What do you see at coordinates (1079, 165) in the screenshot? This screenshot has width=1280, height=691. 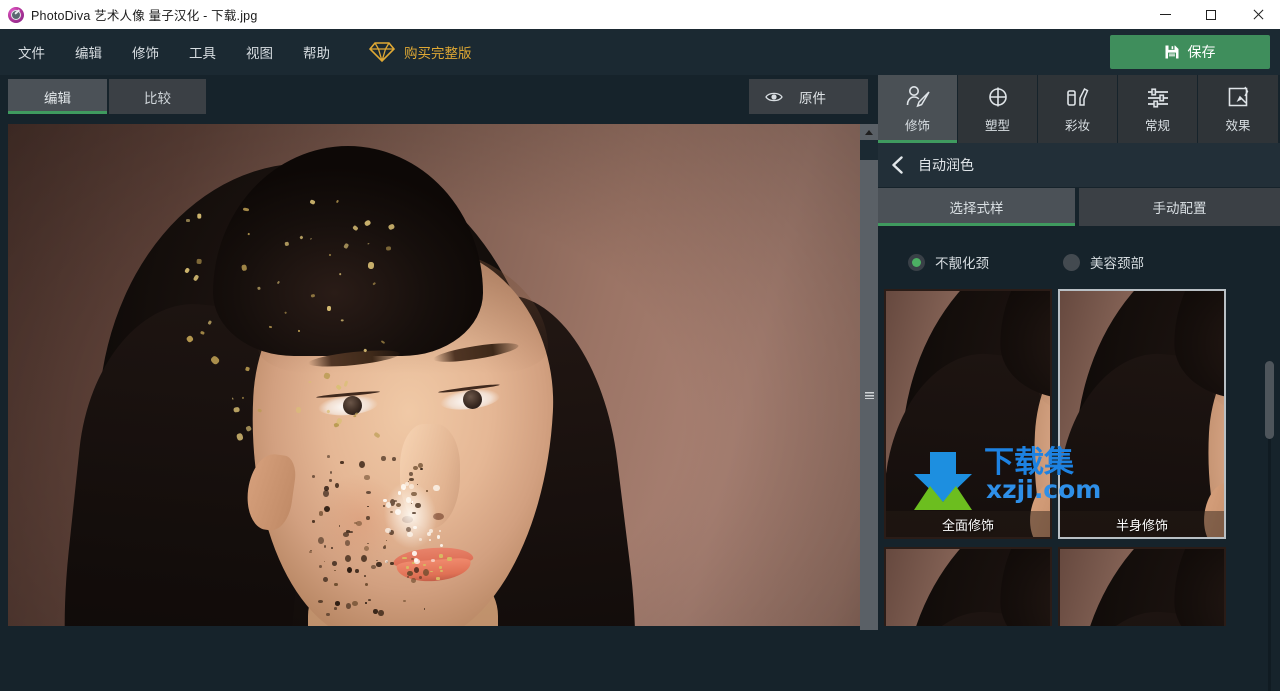 I see `panel-header: 自动润色` at bounding box center [1079, 165].